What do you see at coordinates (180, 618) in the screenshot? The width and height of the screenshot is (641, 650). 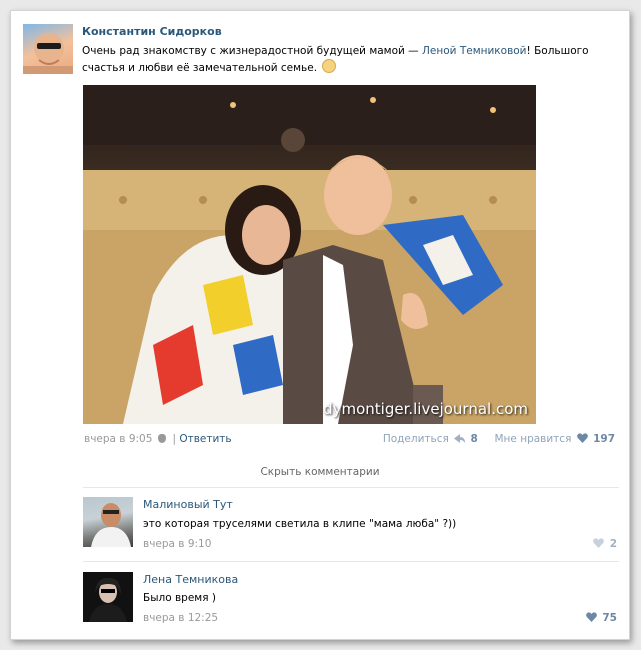 I see `comment-time: вчера в 12:25` at bounding box center [180, 618].